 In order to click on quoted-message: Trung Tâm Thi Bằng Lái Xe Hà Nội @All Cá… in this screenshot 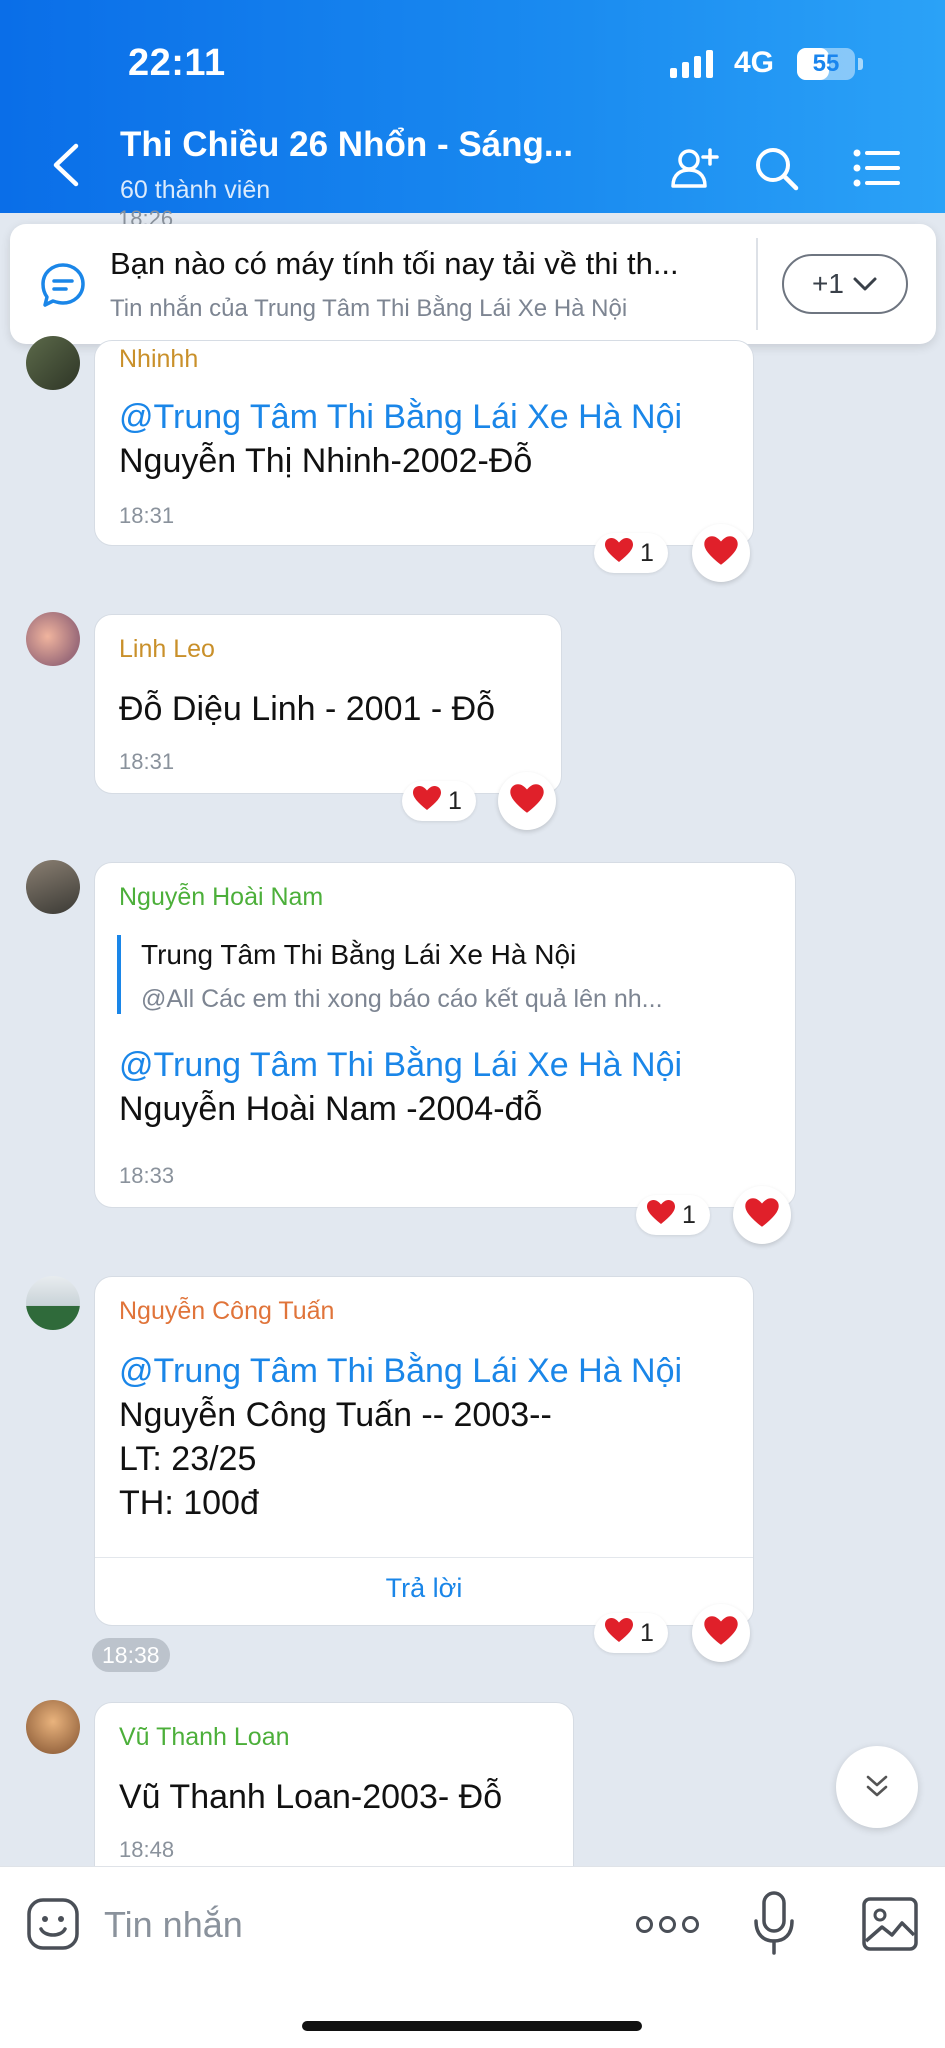, I will do `click(437, 974)`.